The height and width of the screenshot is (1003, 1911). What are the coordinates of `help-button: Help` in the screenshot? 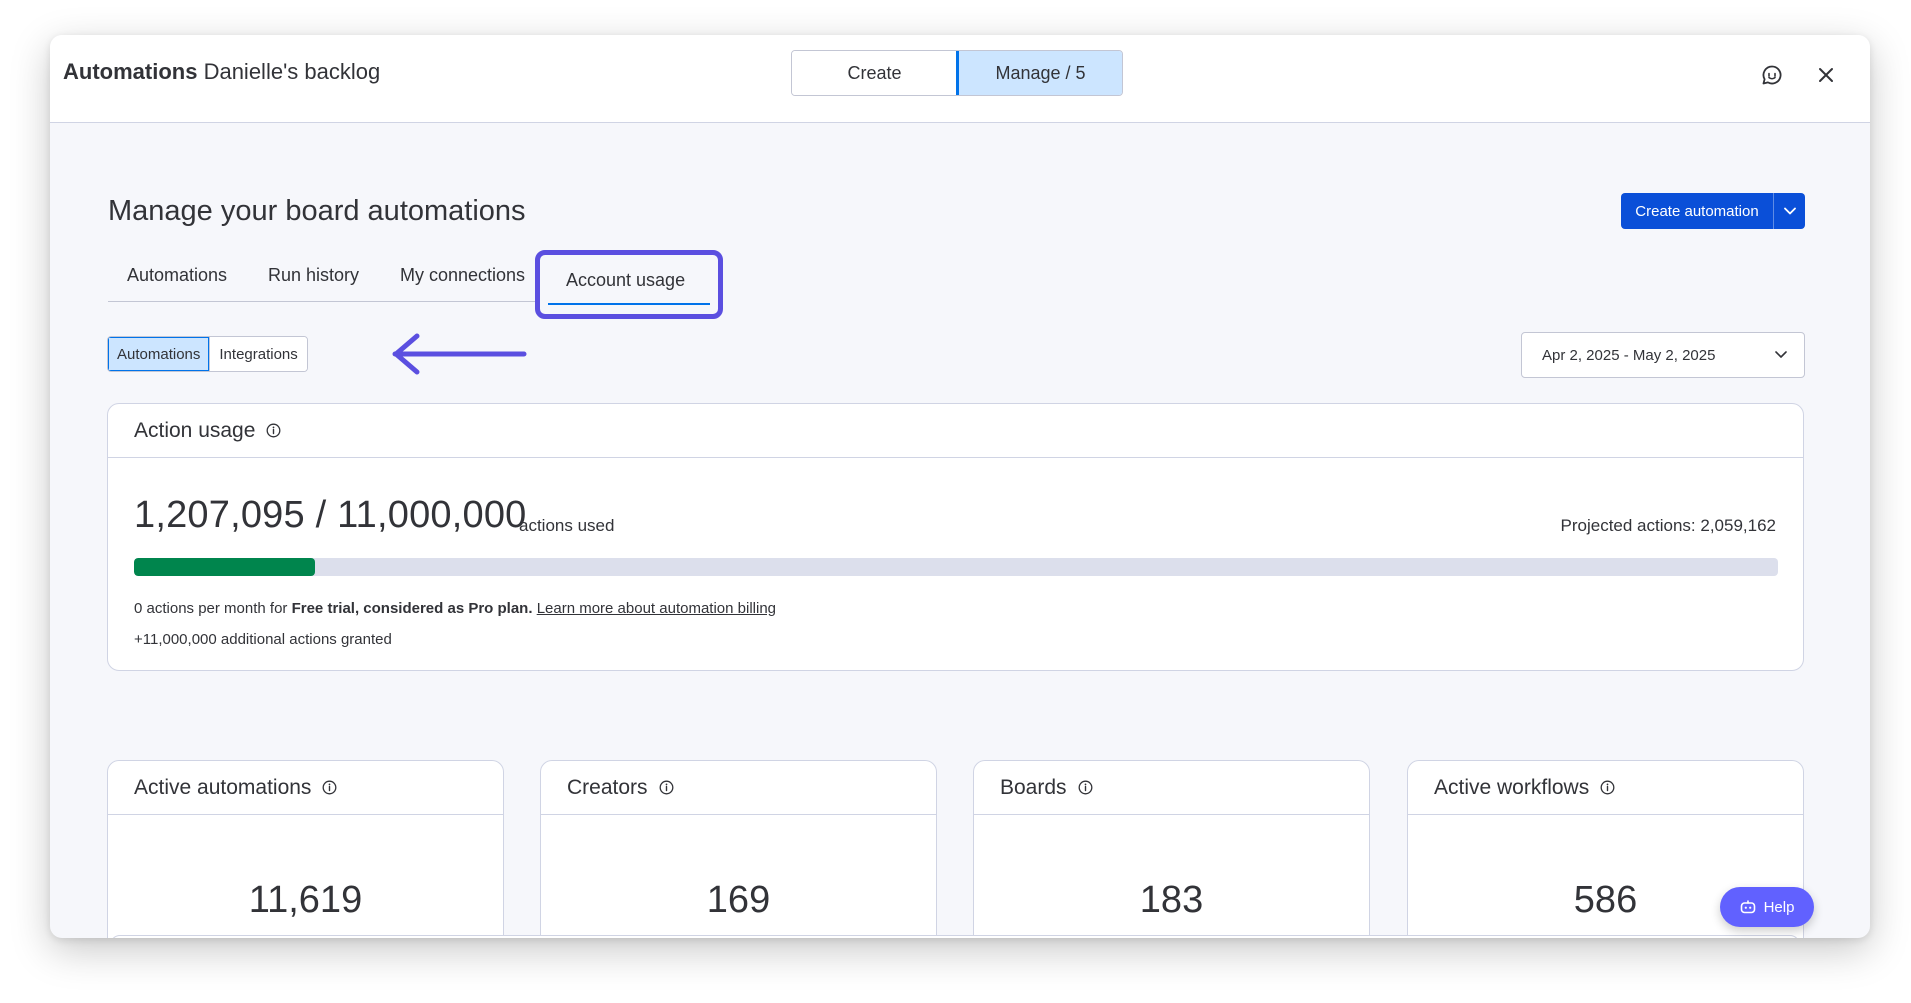 It's located at (1767, 907).